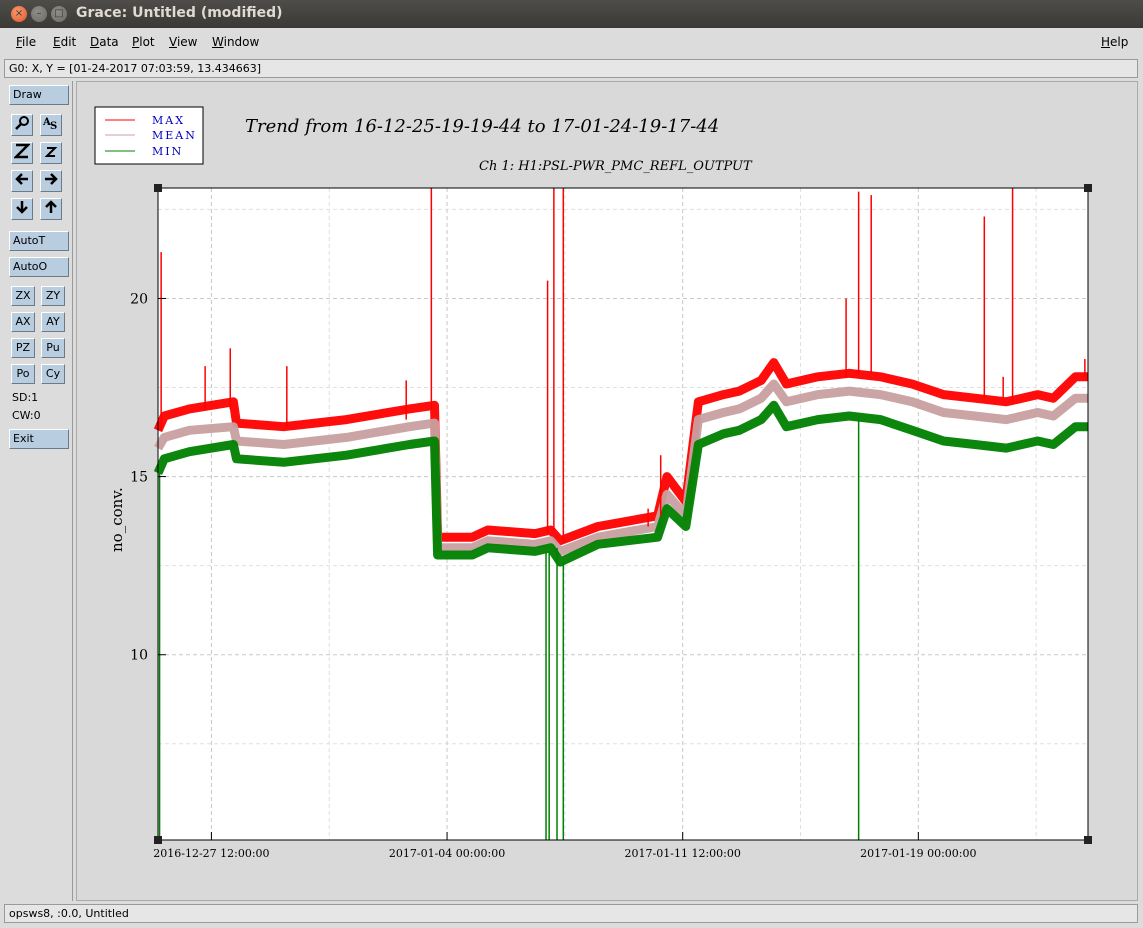 Image resolution: width=1143 pixels, height=928 pixels. What do you see at coordinates (51, 209) in the screenshot?
I see `arrow-up-icon` at bounding box center [51, 209].